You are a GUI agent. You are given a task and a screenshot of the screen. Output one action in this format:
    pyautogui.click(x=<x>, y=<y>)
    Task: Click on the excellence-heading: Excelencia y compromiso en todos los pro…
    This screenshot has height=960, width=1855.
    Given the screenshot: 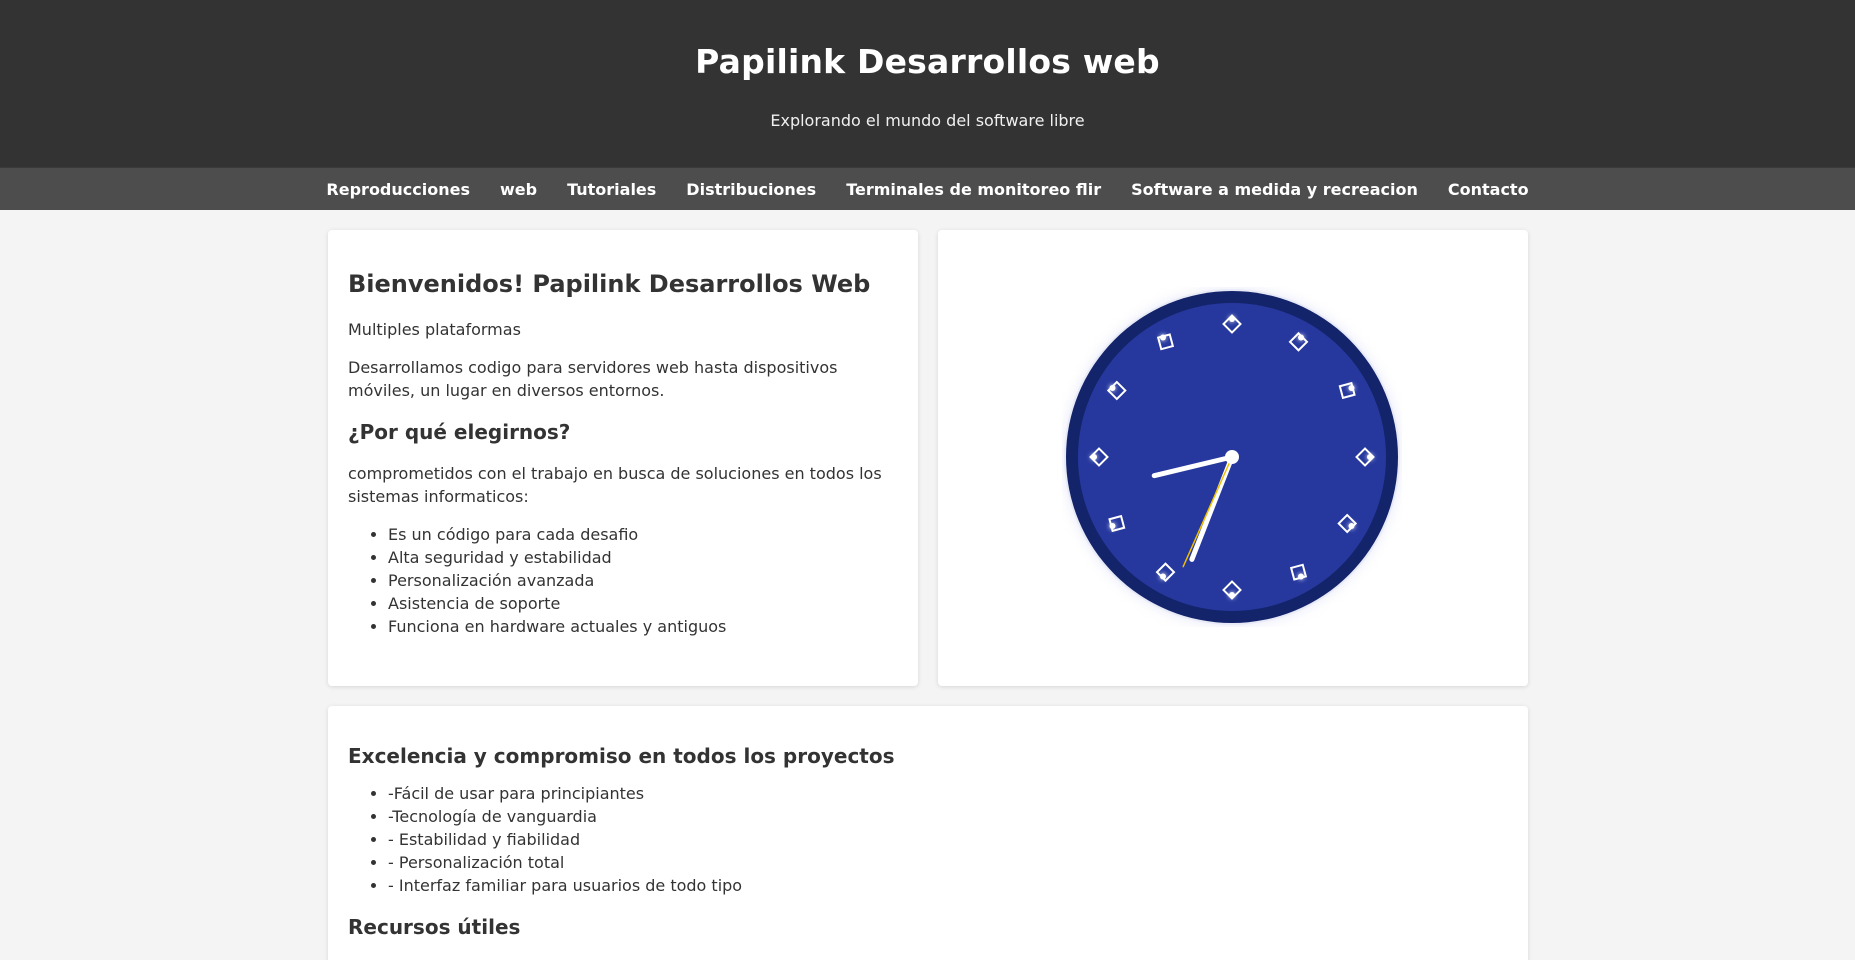 What is the action you would take?
    pyautogui.click(x=621, y=756)
    